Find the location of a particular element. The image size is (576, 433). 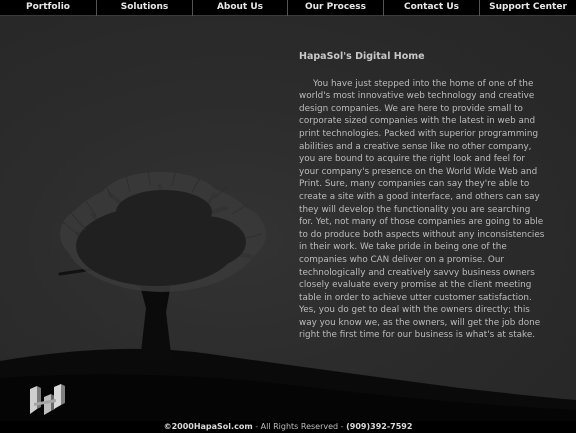

footer-phone: (909)392-7592 is located at coordinates (379, 426).